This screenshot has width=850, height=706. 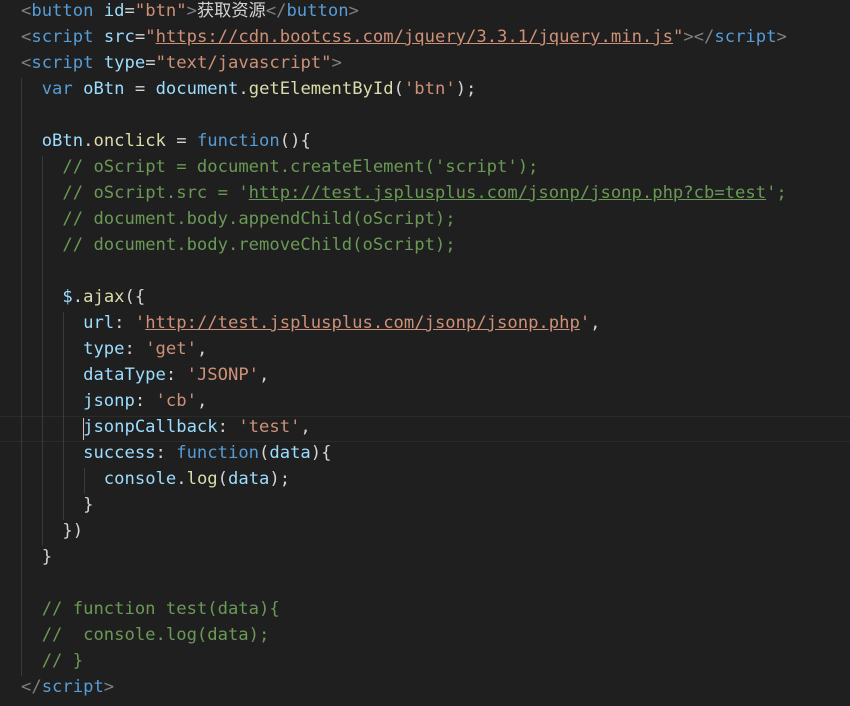 What do you see at coordinates (425, 297) in the screenshot?
I see `code-line: $.ajax({` at bounding box center [425, 297].